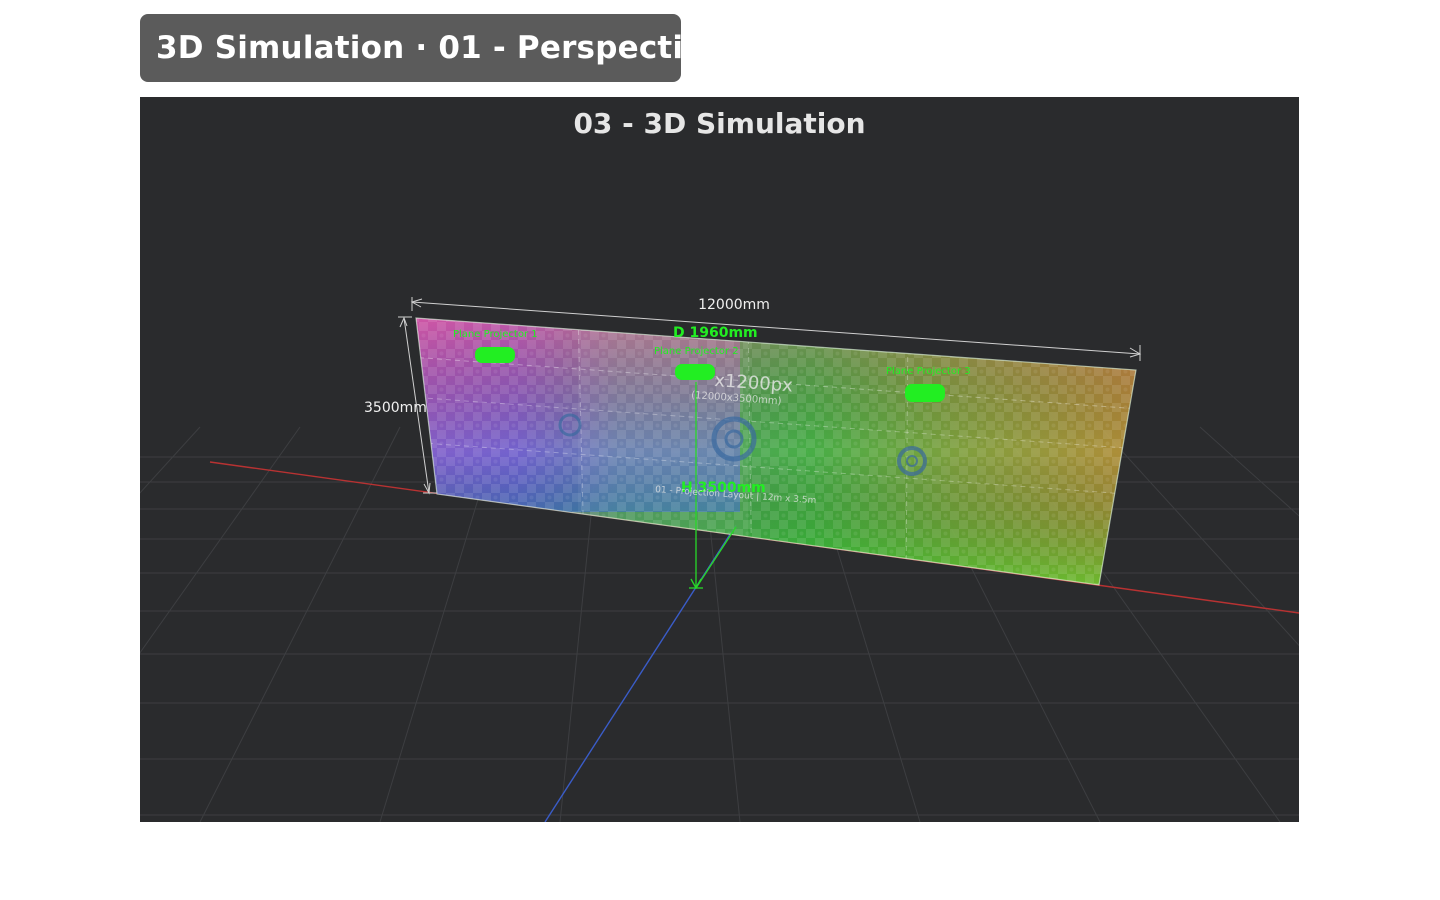  What do you see at coordinates (715, 333) in the screenshot?
I see `depth-label: D 1960mm` at bounding box center [715, 333].